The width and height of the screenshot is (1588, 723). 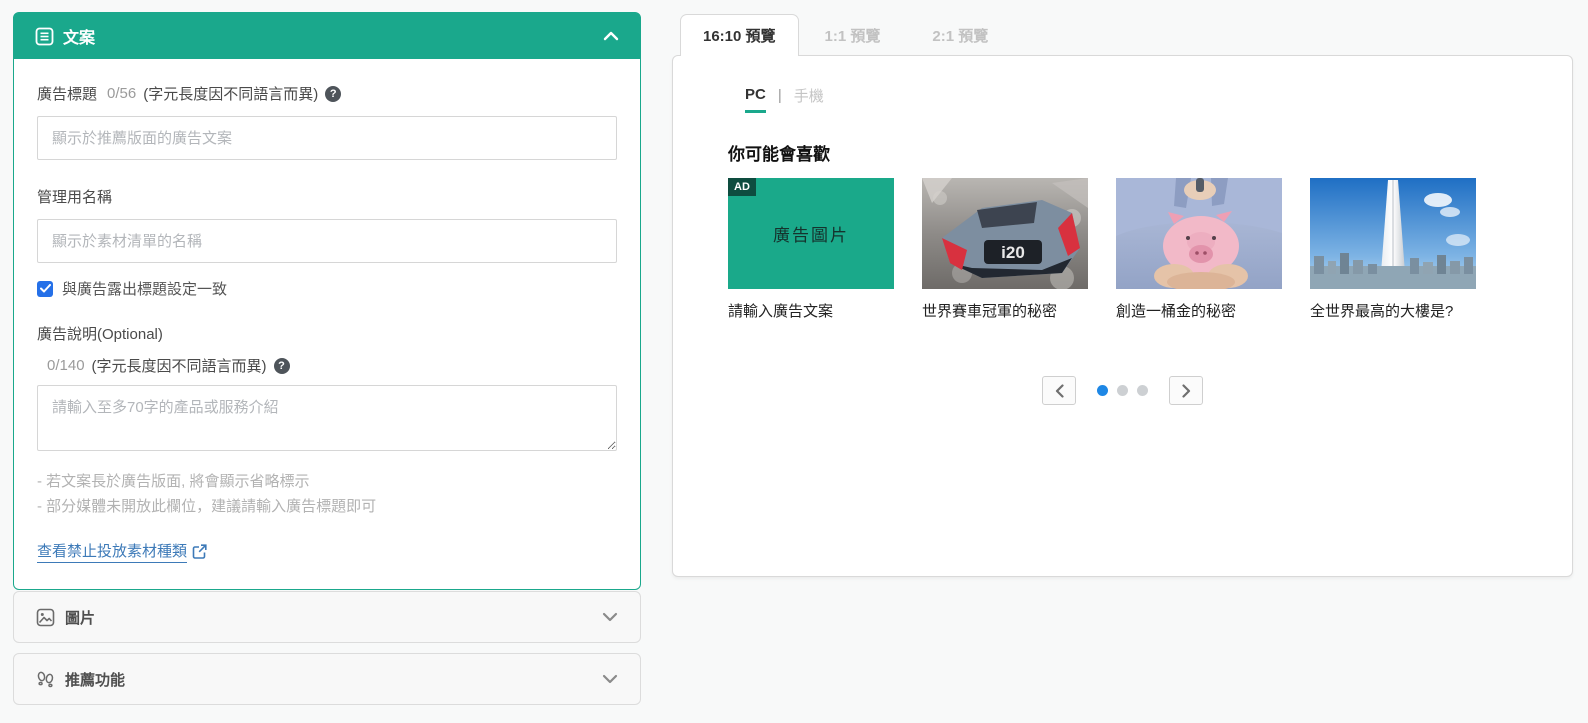 I want to click on carousel-controls, so click(x=1122, y=390).